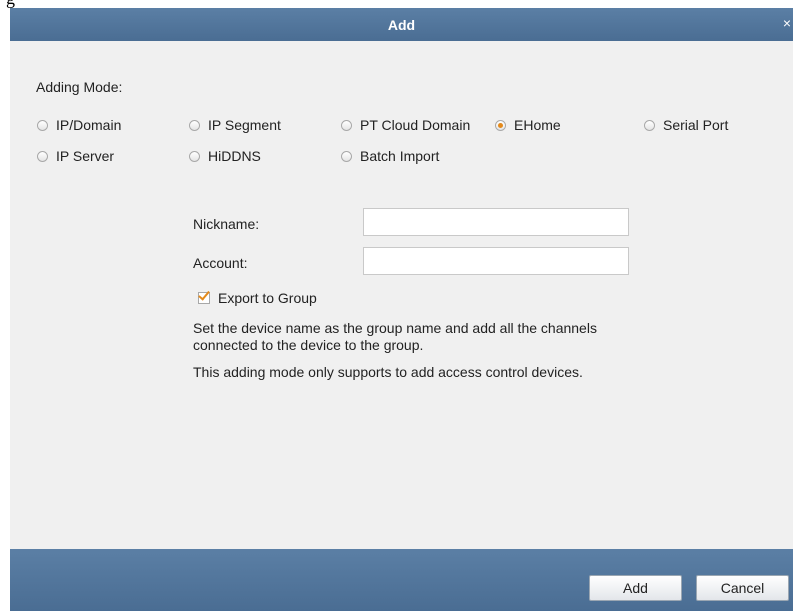 This screenshot has width=793, height=611. I want to click on export-to-group-checkbox, so click(204, 296).